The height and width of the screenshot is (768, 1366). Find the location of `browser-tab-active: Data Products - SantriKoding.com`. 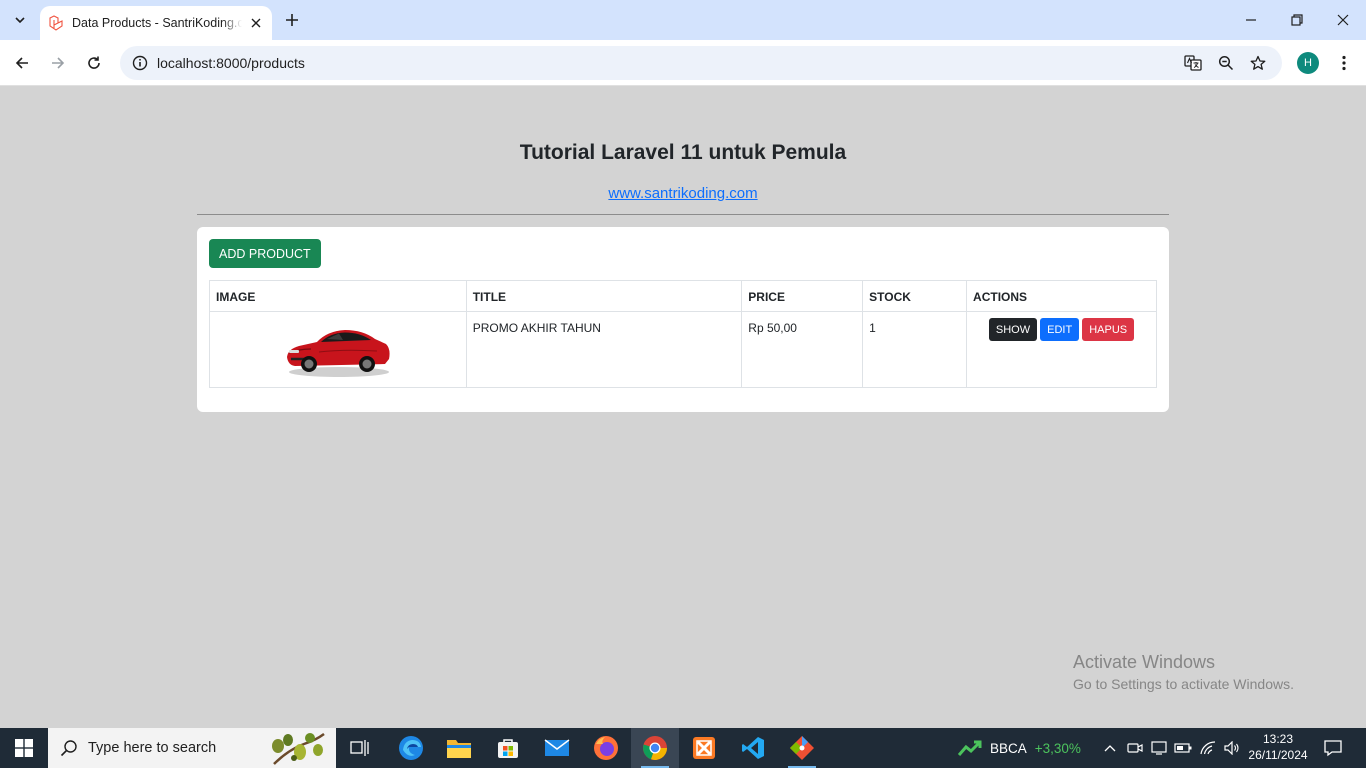

browser-tab-active: Data Products - SantriKoding.com is located at coordinates (156, 23).